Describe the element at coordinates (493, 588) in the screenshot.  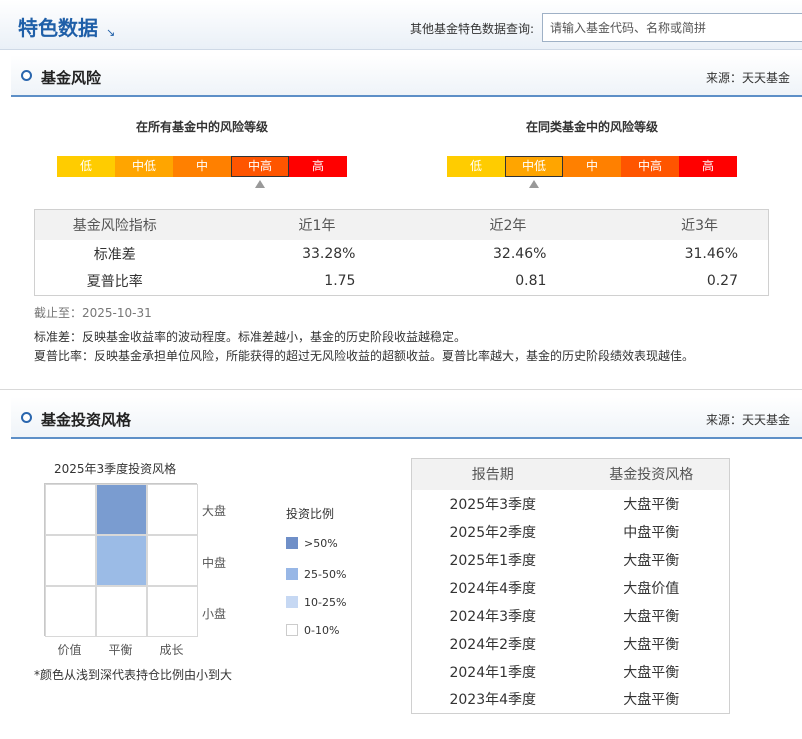
I see `table-cell: 2024年4季度` at that location.